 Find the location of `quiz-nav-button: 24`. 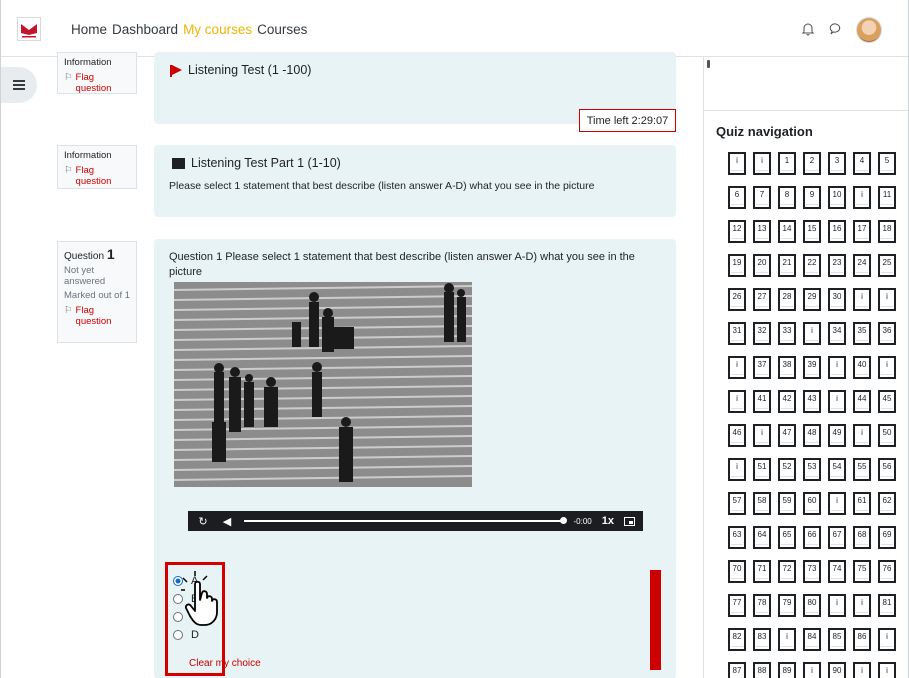

quiz-nav-button: 24 is located at coordinates (862, 265).